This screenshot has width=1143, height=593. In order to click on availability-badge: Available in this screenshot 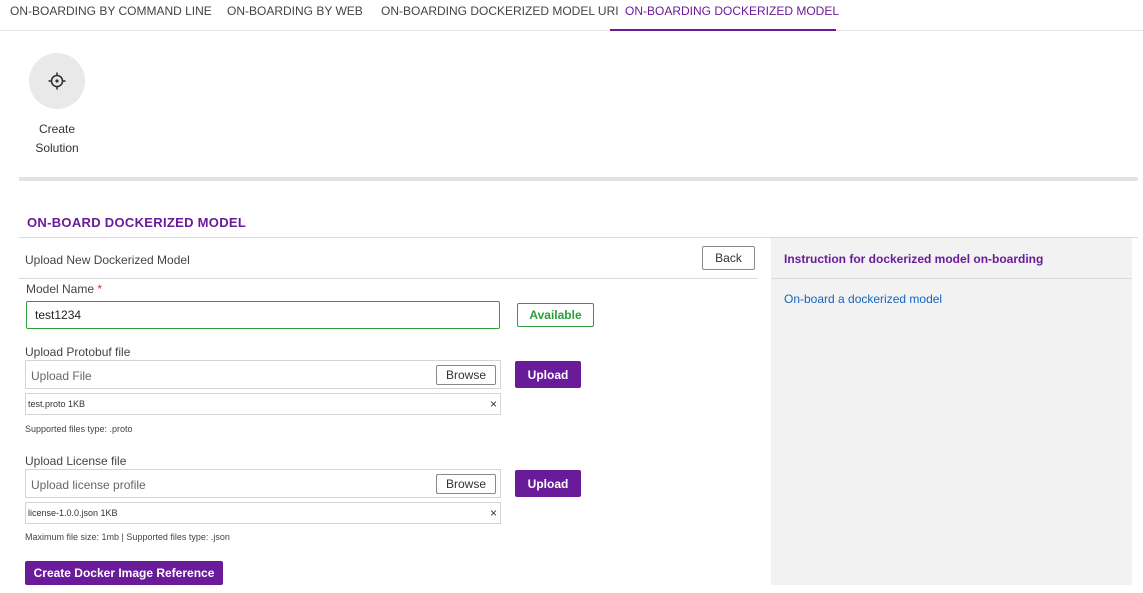, I will do `click(555, 315)`.